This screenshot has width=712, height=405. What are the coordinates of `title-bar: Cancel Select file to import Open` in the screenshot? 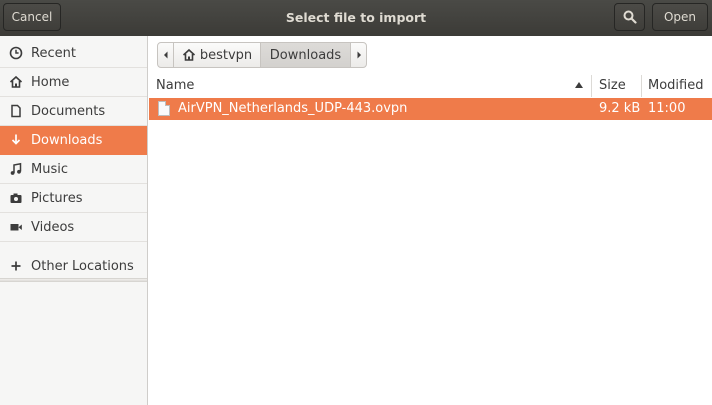 It's located at (356, 18).